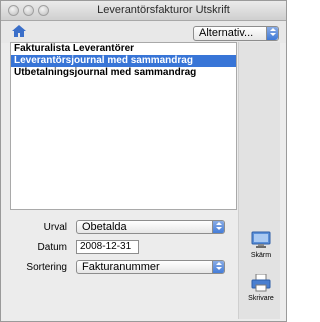 This screenshot has height=322, width=320. I want to click on printer-label: Skrivare, so click(261, 298).